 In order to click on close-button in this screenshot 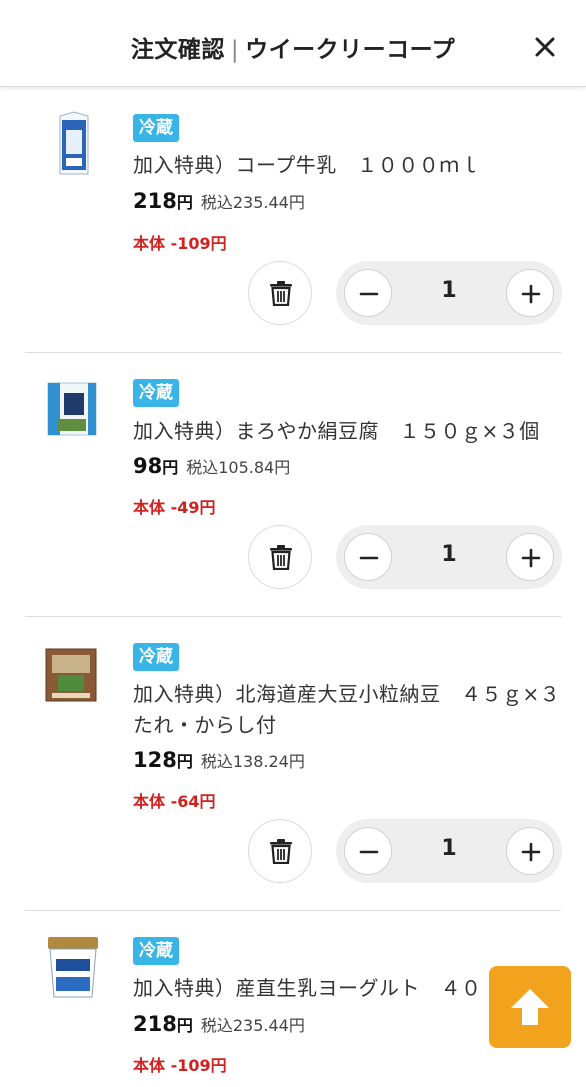, I will do `click(545, 47)`.